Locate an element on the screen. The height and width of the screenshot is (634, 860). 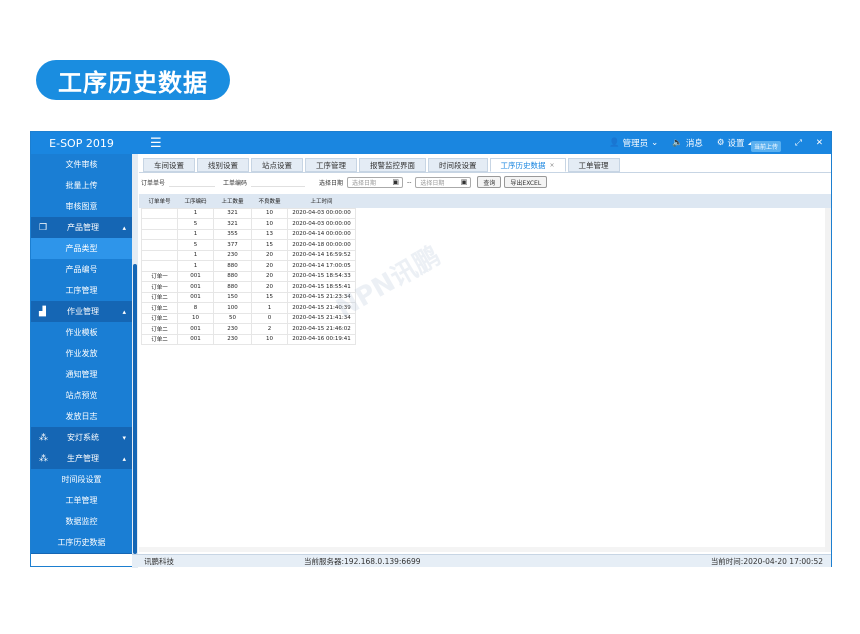
sidebar-item: 工序管理 is located at coordinates (81, 290).